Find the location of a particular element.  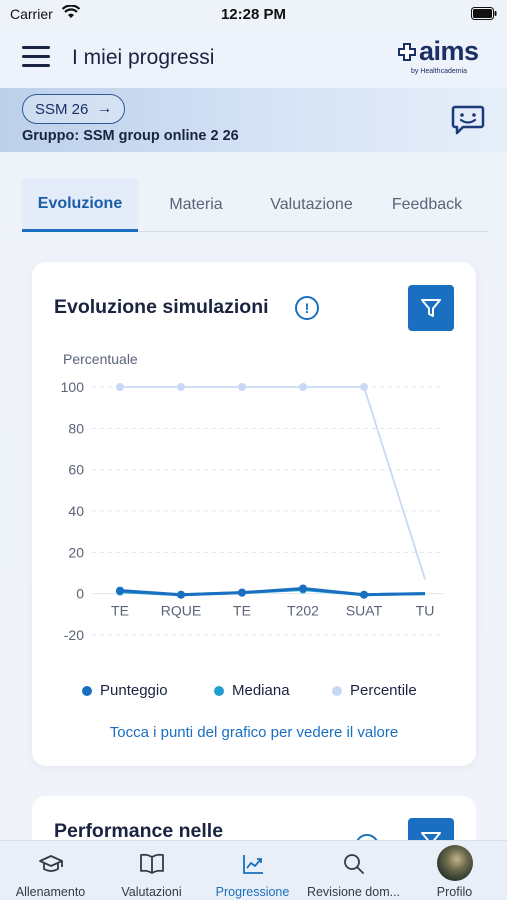

x-tick-label: SUAT is located at coordinates (364, 611).